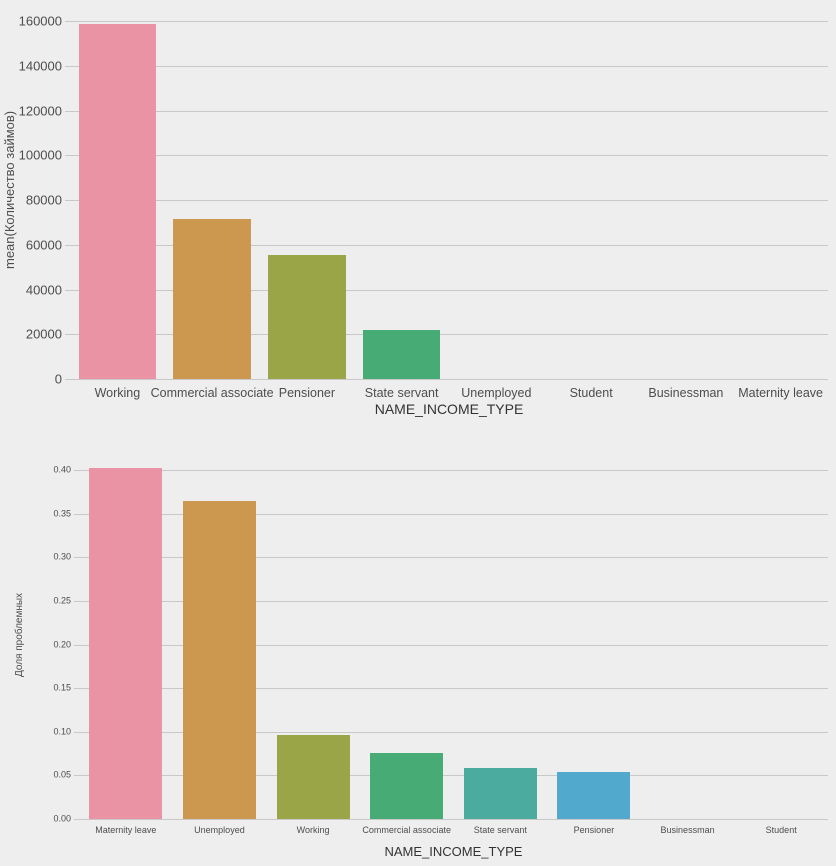 This screenshot has height=866, width=836. What do you see at coordinates (62, 644) in the screenshot?
I see `y-tick-label: 0.20` at bounding box center [62, 644].